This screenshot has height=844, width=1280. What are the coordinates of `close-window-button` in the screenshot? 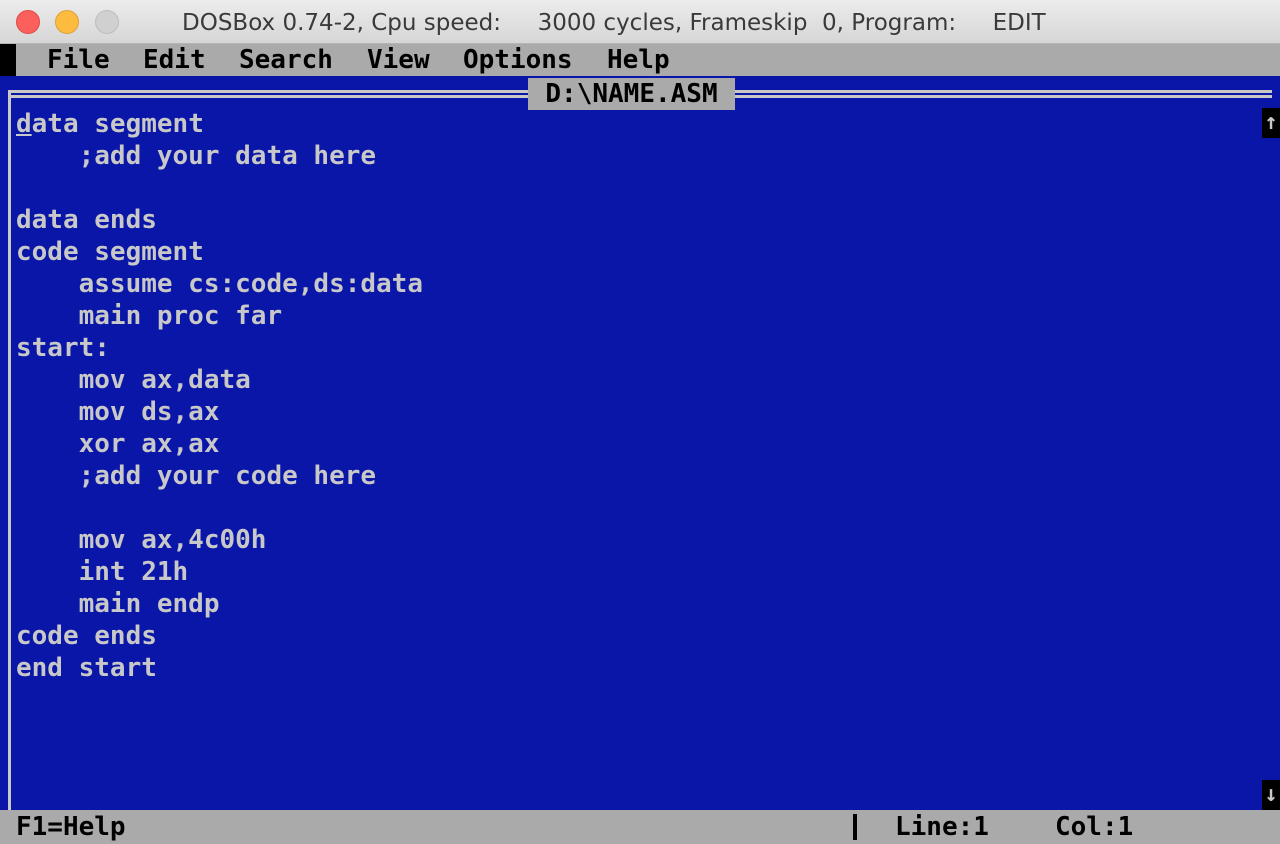 It's located at (28, 22).